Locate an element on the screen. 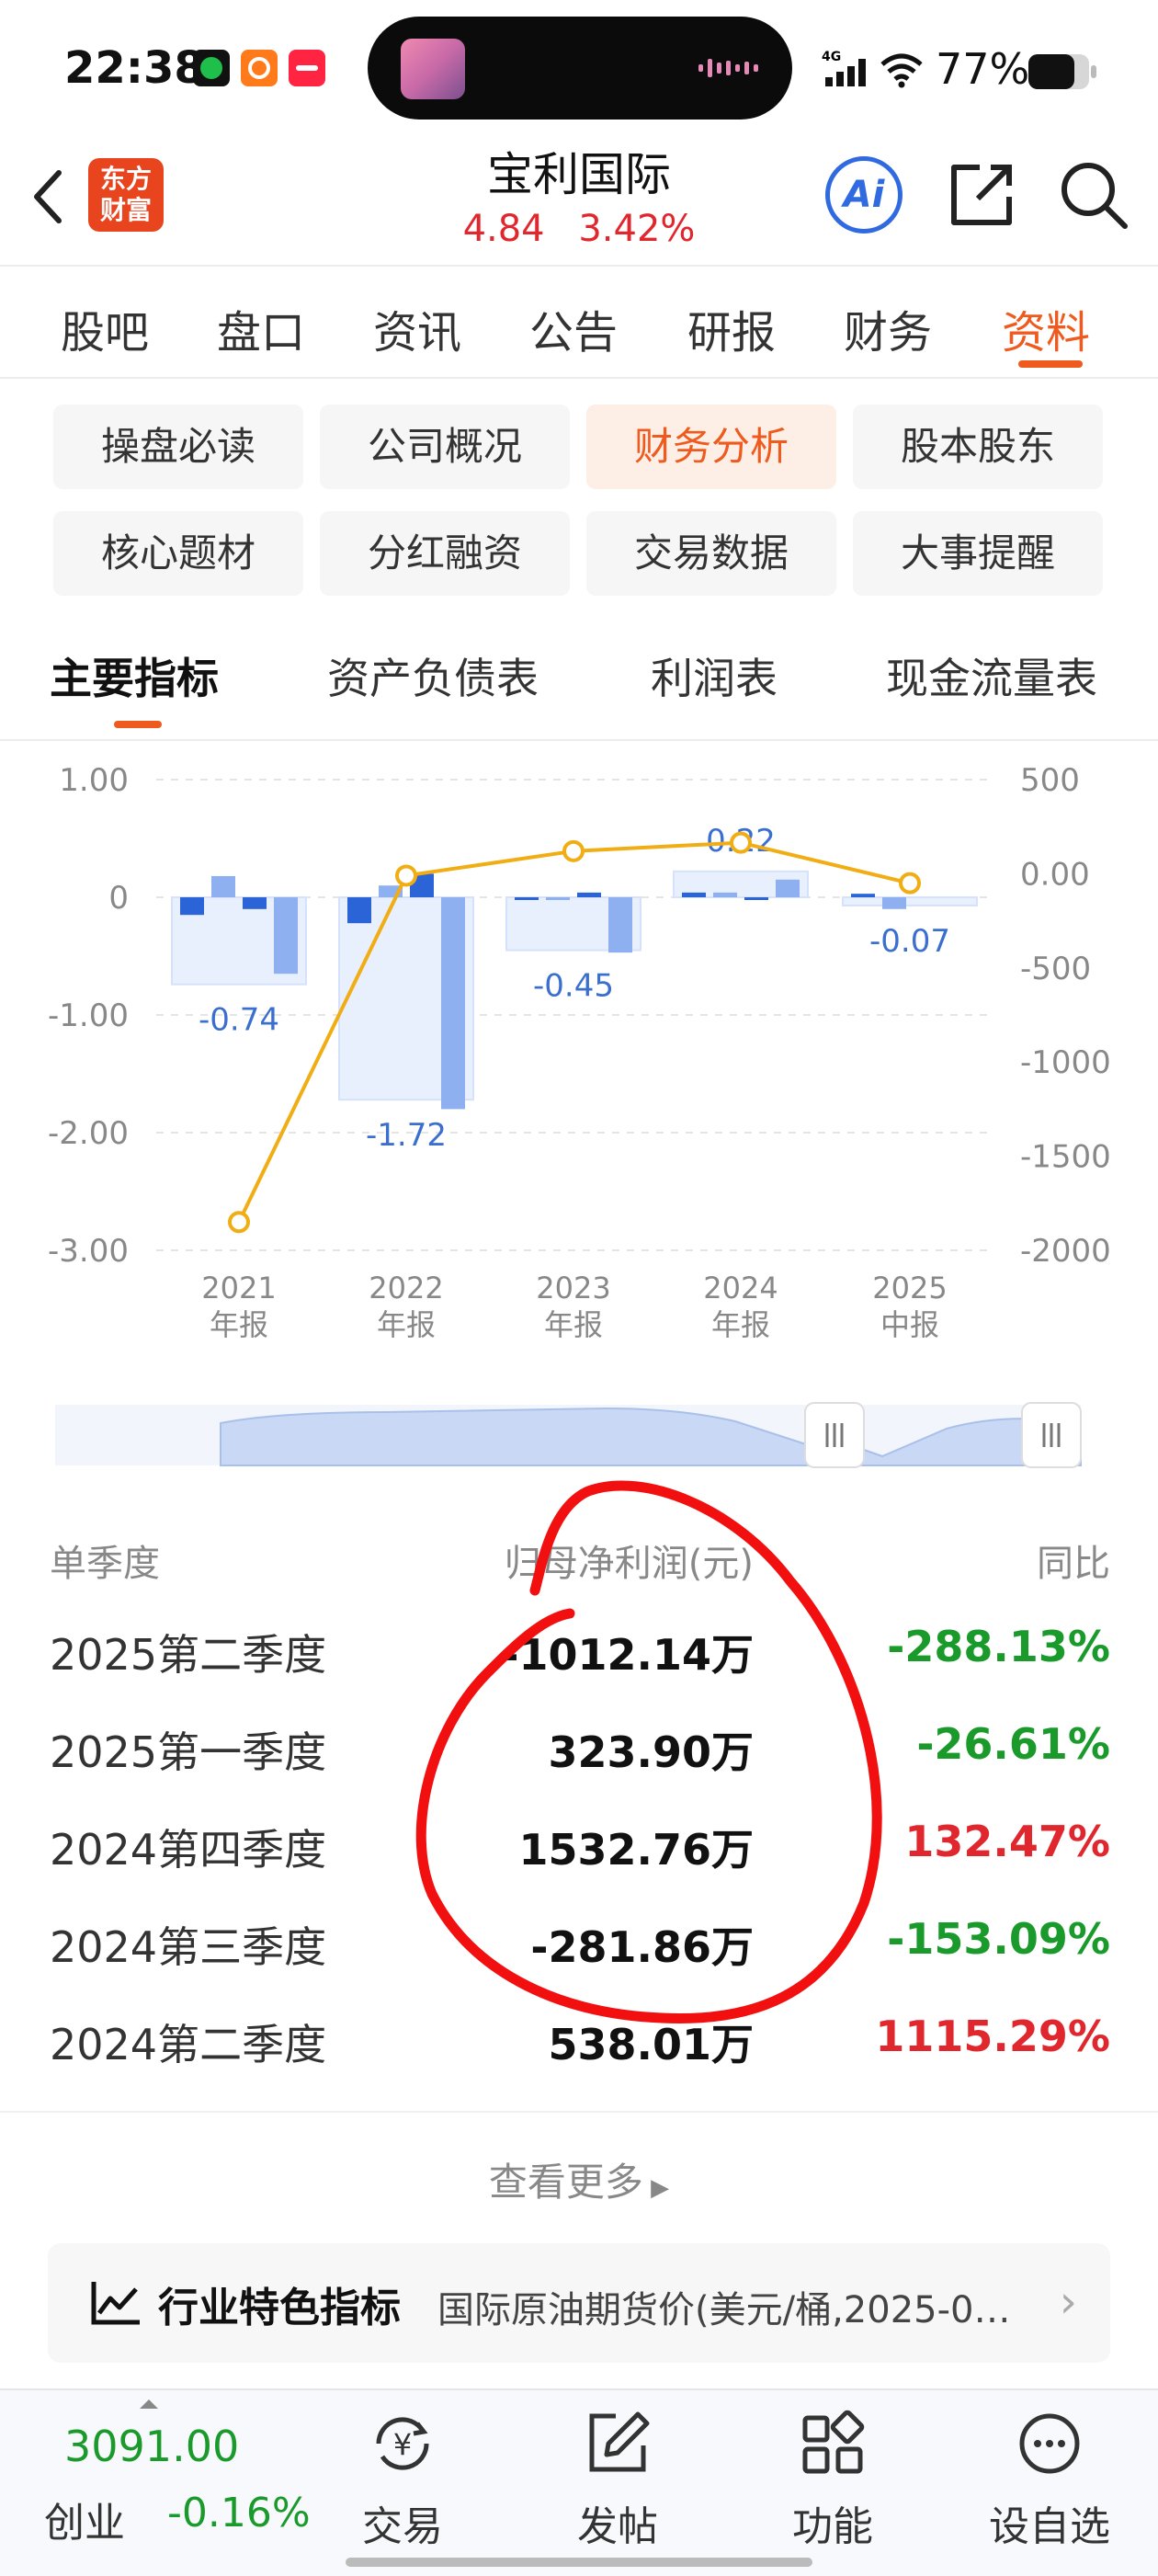 The width and height of the screenshot is (1158, 2576). see-more-link: 查看更多 ▶ is located at coordinates (579, 2179).